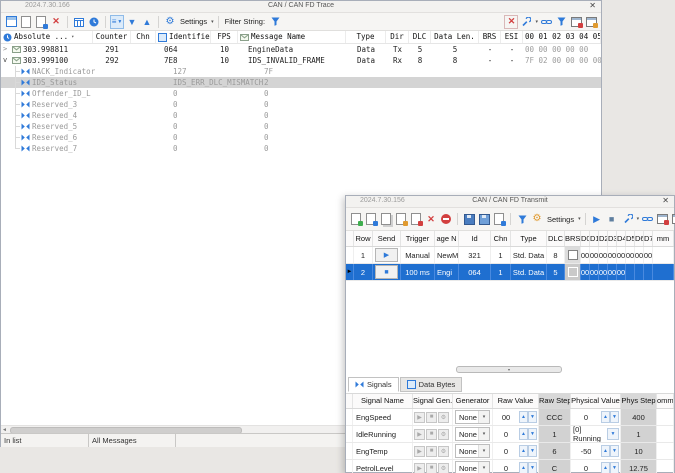 This screenshot has width=675, height=473. Describe the element at coordinates (510, 466) in the screenshot. I see `signal-row: PetrolLevel ▶ ■ ⚙ None ▾ 0 ▲ ▼ C 0 ▲ ▼ 12.75` at that location.